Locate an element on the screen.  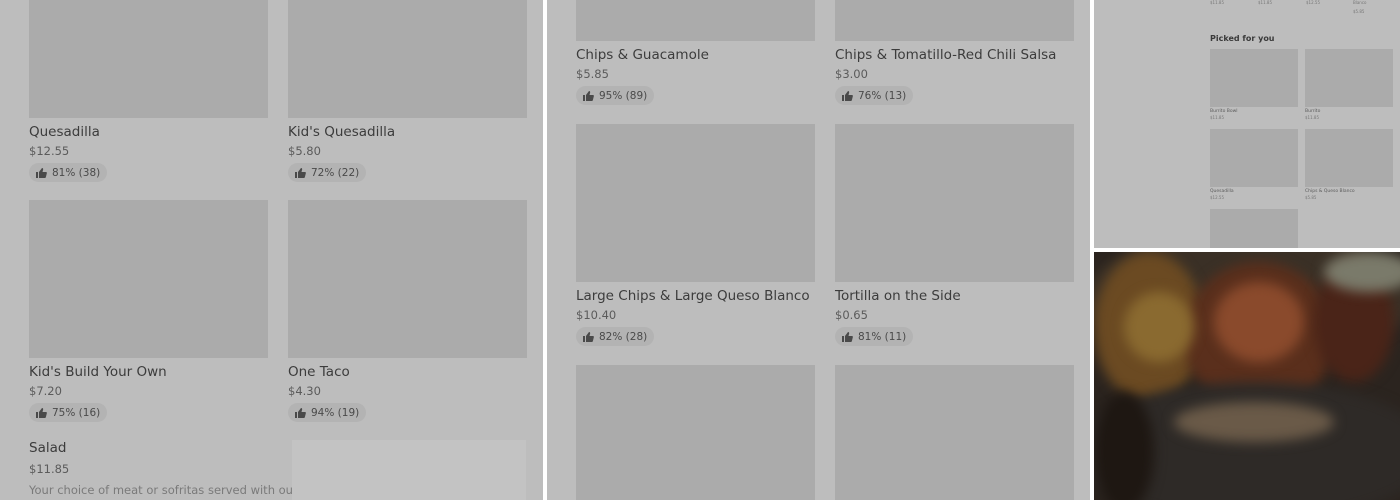
menu-item-card: Quesadilla $12.55 81% (38) is located at coordinates (148, 91).